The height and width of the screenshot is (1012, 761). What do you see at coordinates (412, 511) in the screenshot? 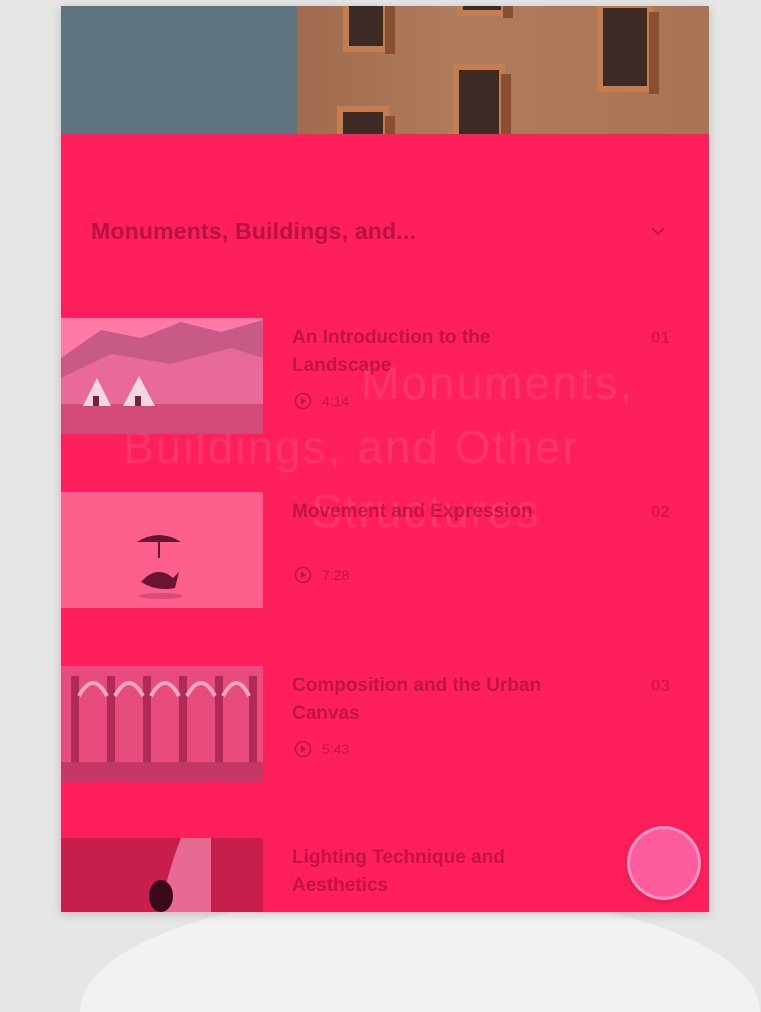
I see `lesson-title: Movement and Expression` at bounding box center [412, 511].